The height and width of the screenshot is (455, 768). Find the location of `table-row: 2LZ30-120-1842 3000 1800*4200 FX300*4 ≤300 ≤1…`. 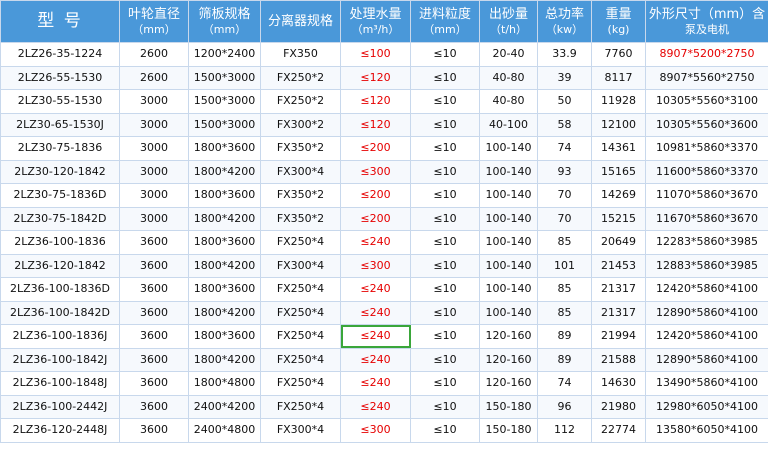

table-row: 2LZ30-120-1842 3000 1800*4200 FX300*4 ≤300 ≤1… is located at coordinates (384, 171).